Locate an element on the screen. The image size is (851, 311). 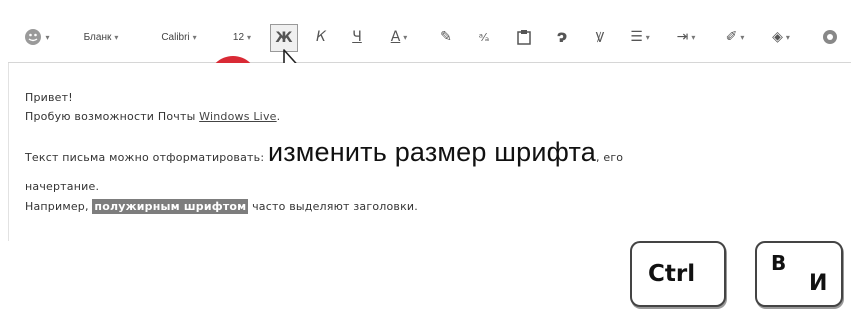
ctrl-key-label: Ctrl is located at coordinates (672, 274).